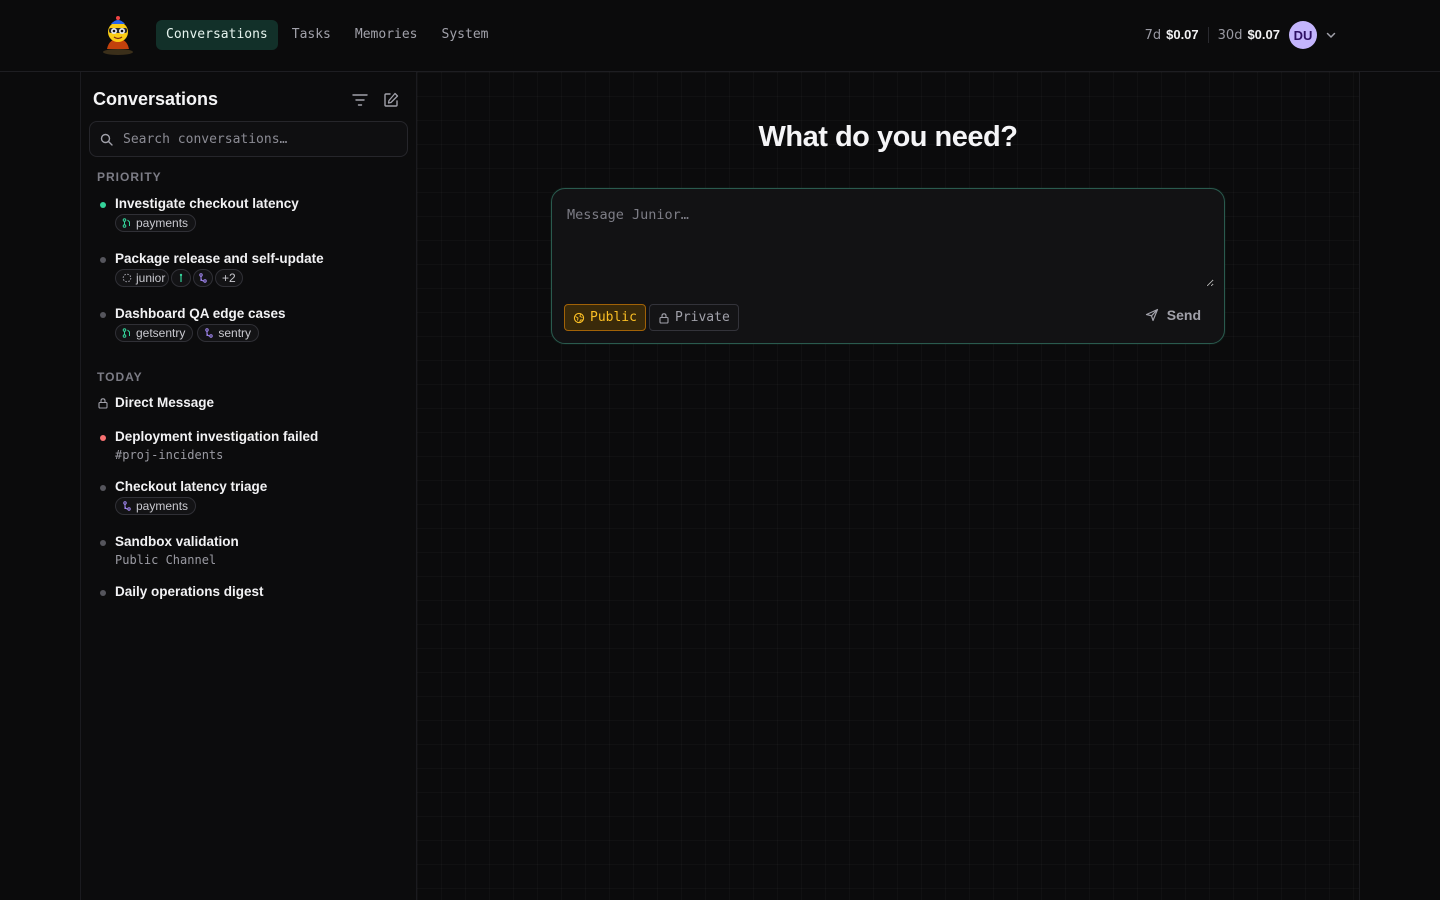  What do you see at coordinates (191, 486) in the screenshot?
I see `conversation-title: Checkout latency triage` at bounding box center [191, 486].